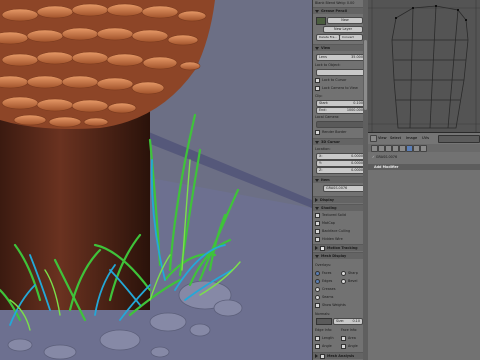  I want to click on creases-toggle: Creases, so click(339, 289).